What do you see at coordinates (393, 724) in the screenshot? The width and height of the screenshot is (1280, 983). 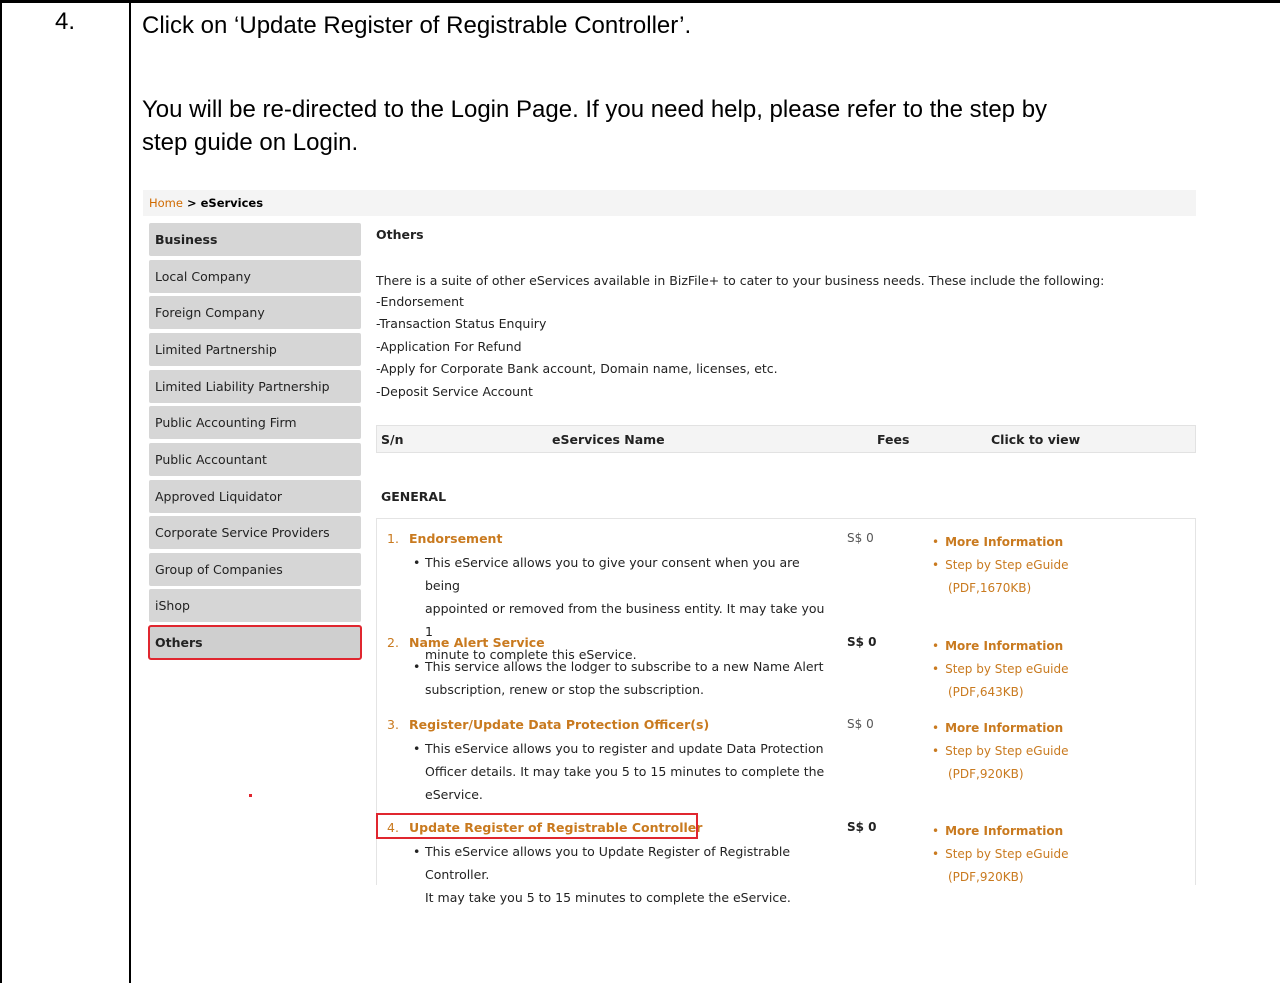 I see `service-number: 3.` at bounding box center [393, 724].